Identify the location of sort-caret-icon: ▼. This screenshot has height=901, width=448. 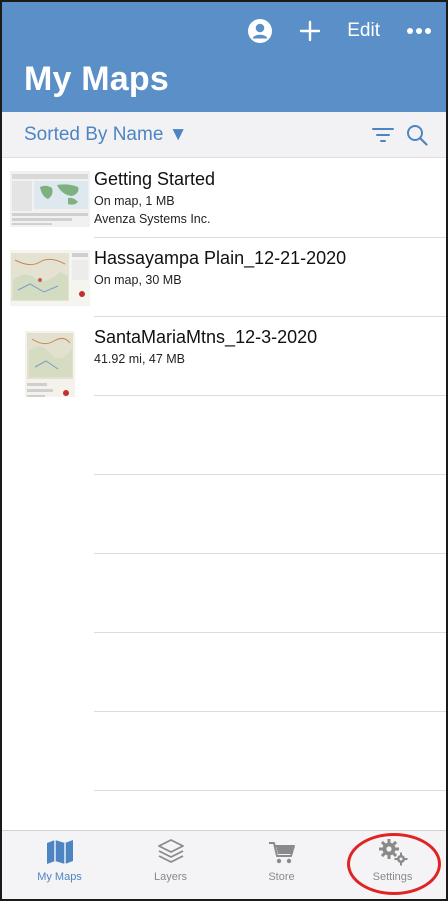
(178, 134).